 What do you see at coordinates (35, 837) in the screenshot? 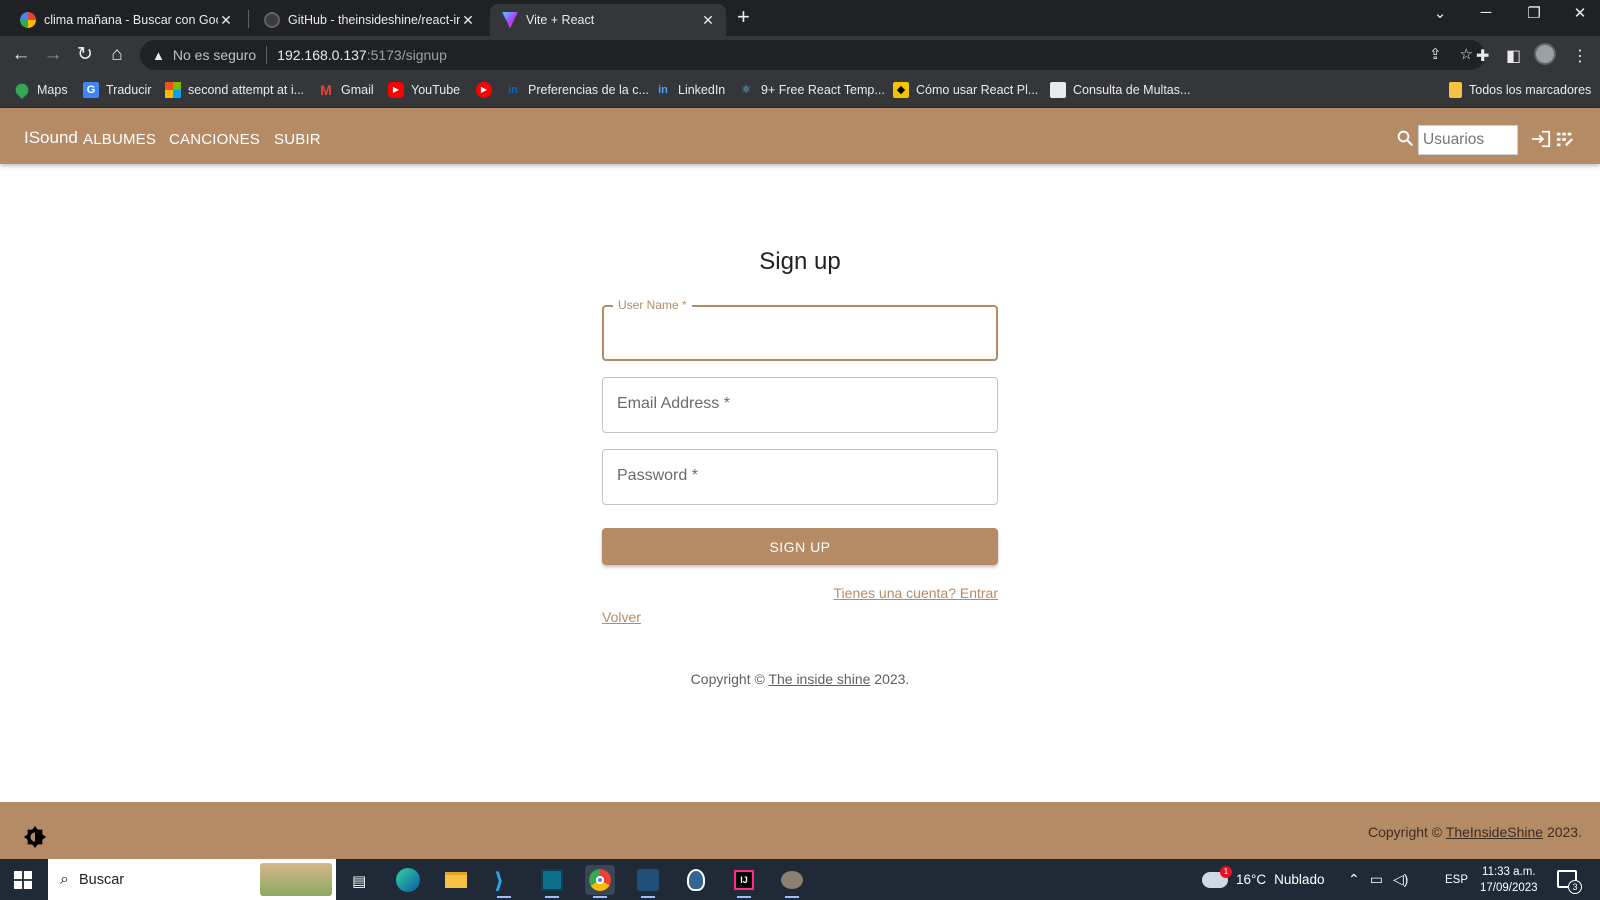
I see `theme-toggle-icon` at bounding box center [35, 837].